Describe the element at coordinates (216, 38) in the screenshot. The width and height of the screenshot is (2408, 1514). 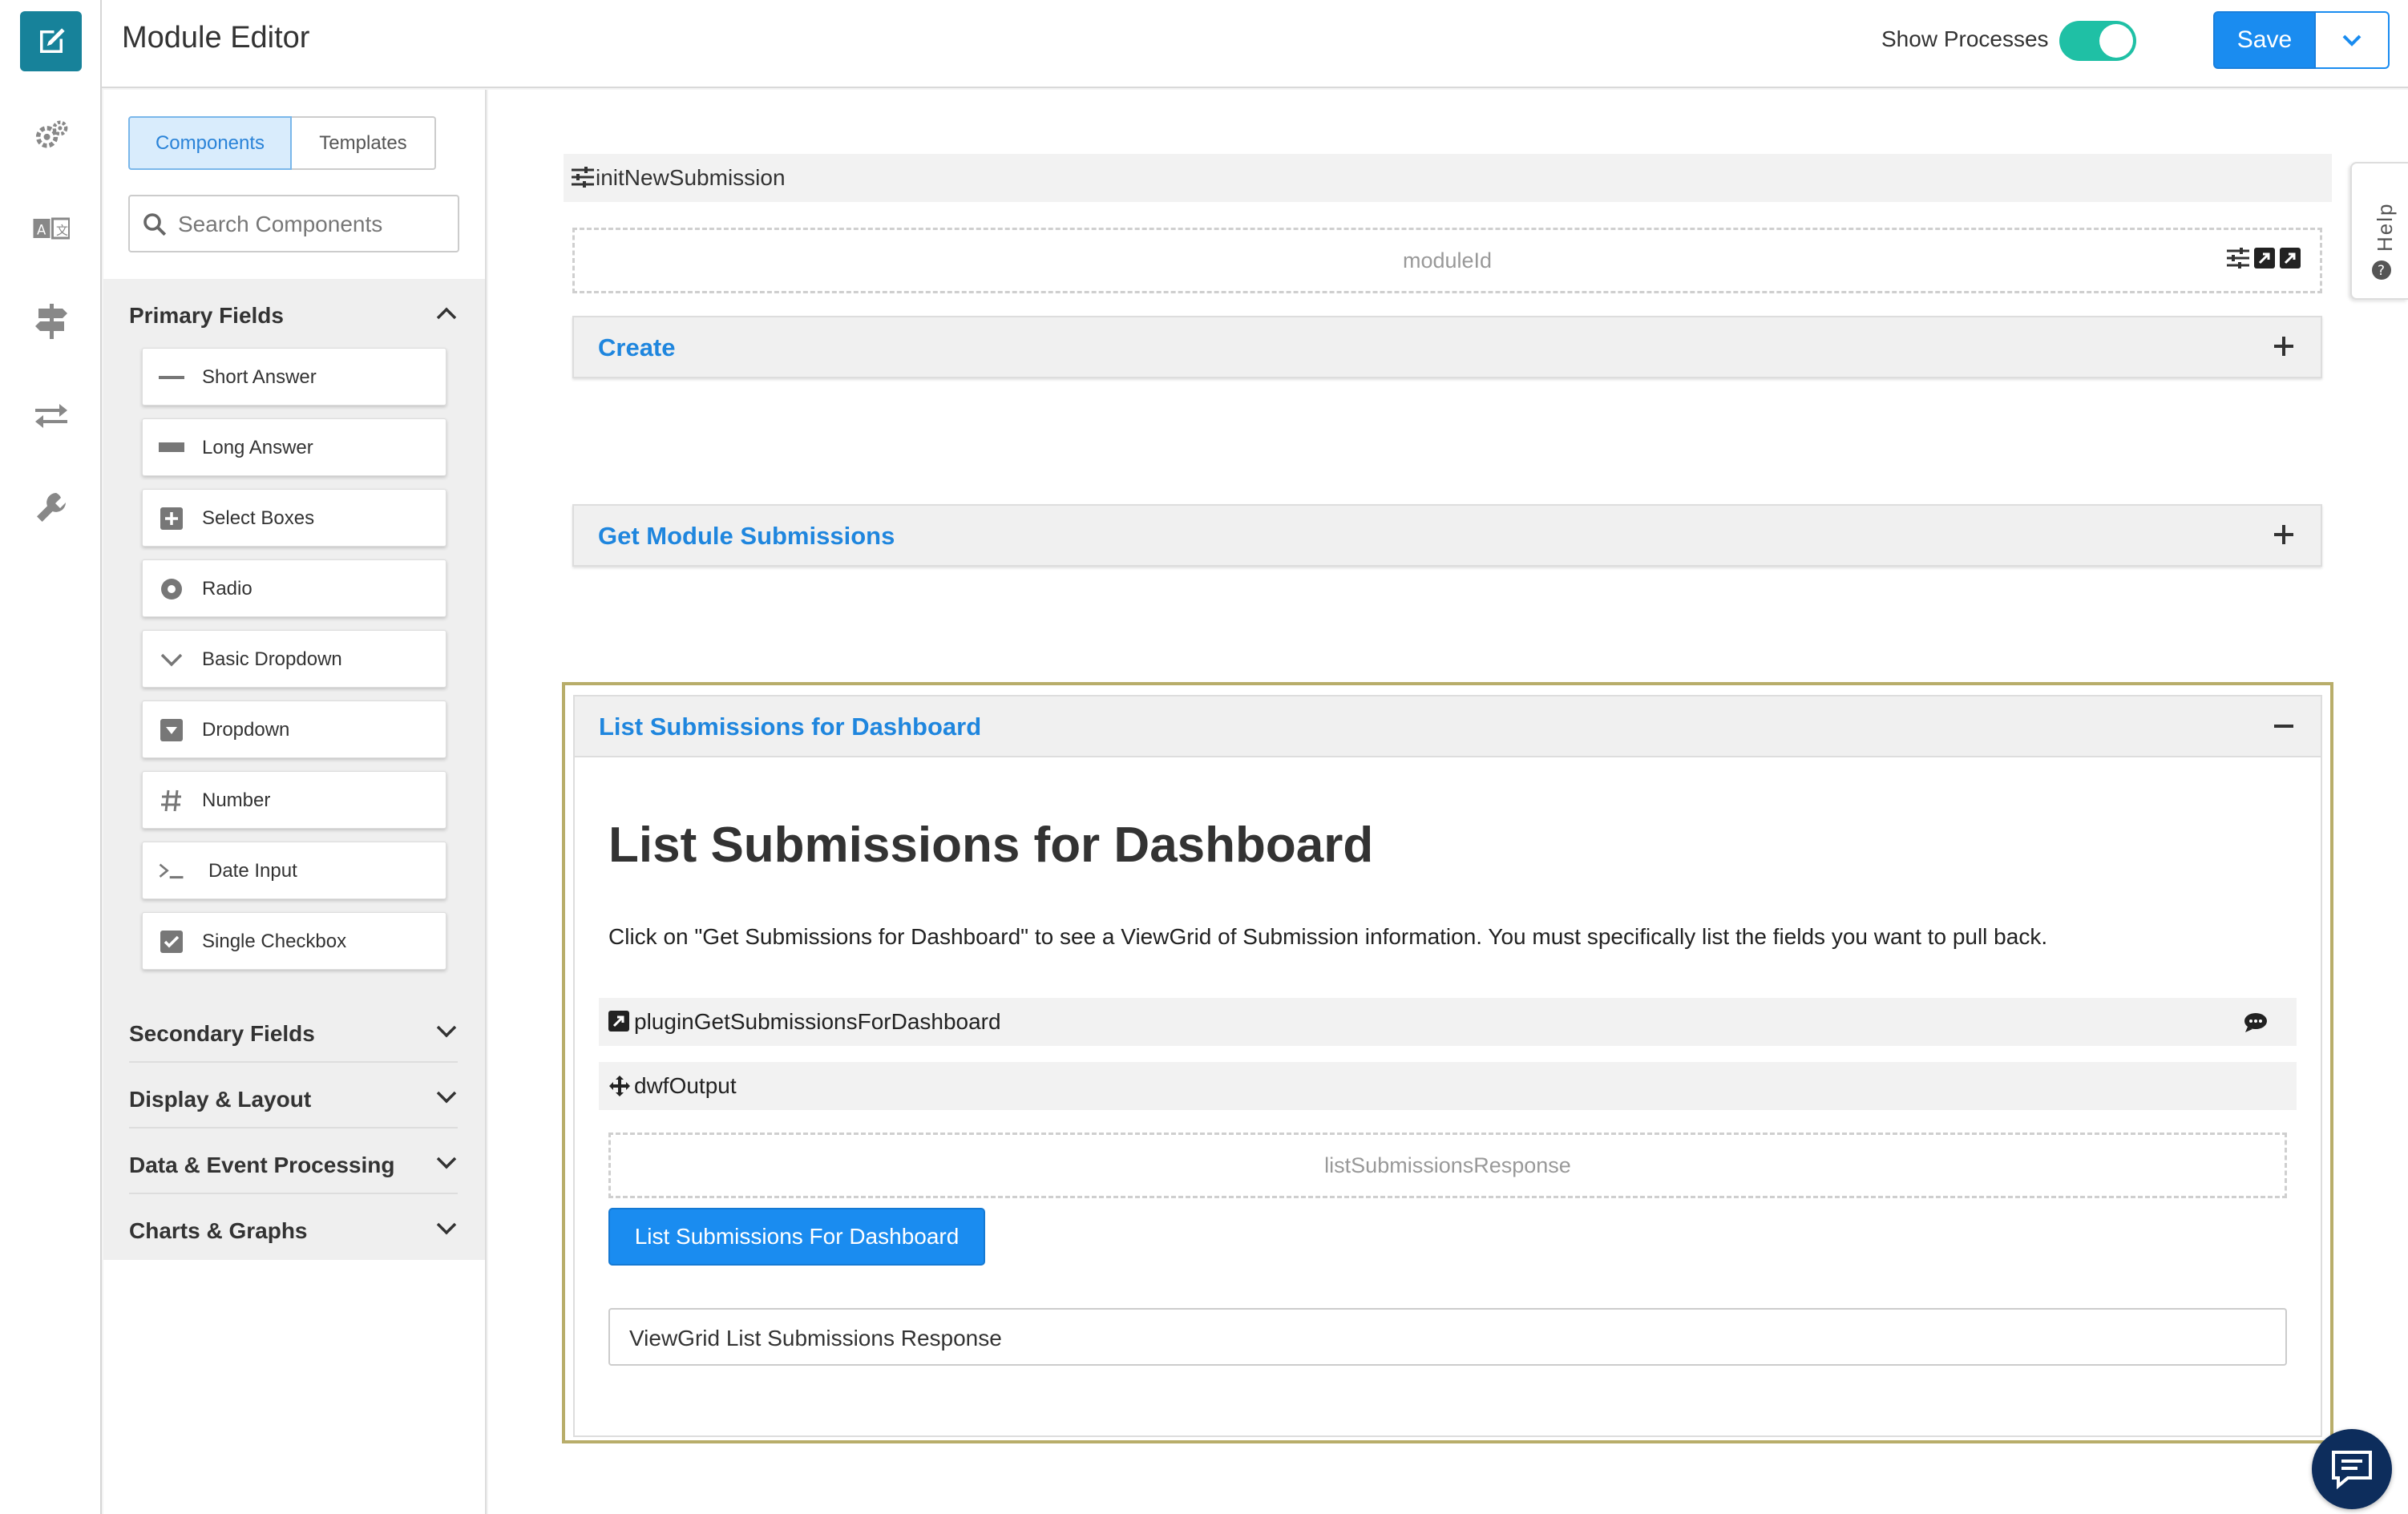
I see `page-title: Module Editor` at that location.